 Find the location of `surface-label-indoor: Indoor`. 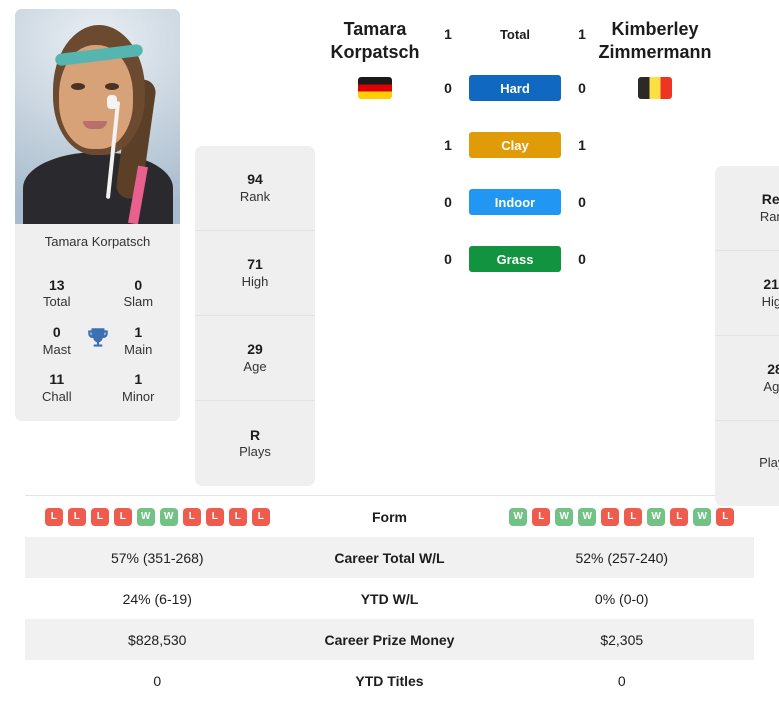

surface-label-indoor: Indoor is located at coordinates (515, 202).